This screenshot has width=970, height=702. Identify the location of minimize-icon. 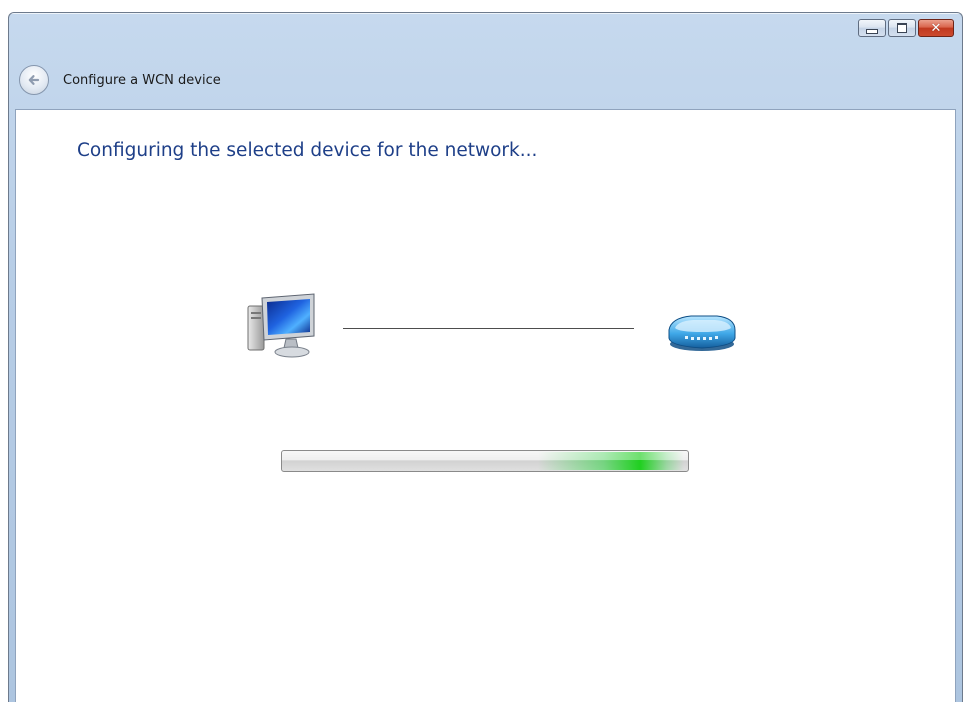
(872, 31).